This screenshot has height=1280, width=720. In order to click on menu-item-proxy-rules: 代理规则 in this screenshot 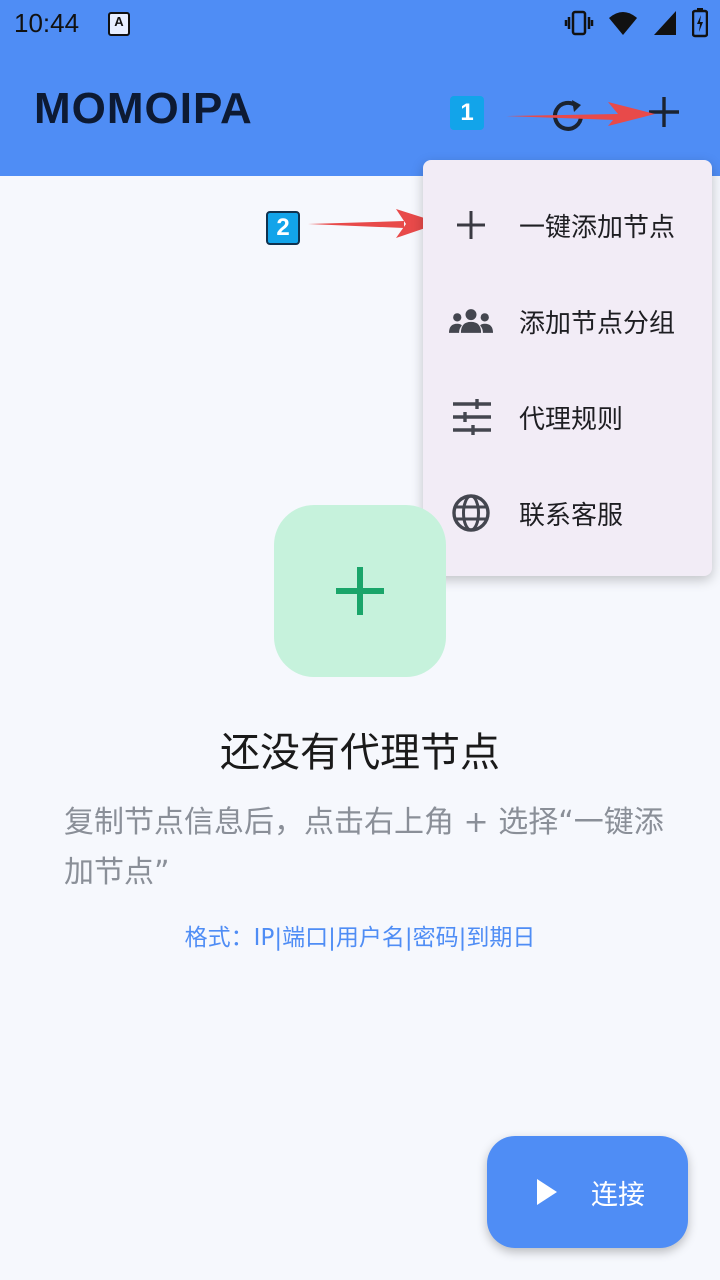, I will do `click(567, 417)`.